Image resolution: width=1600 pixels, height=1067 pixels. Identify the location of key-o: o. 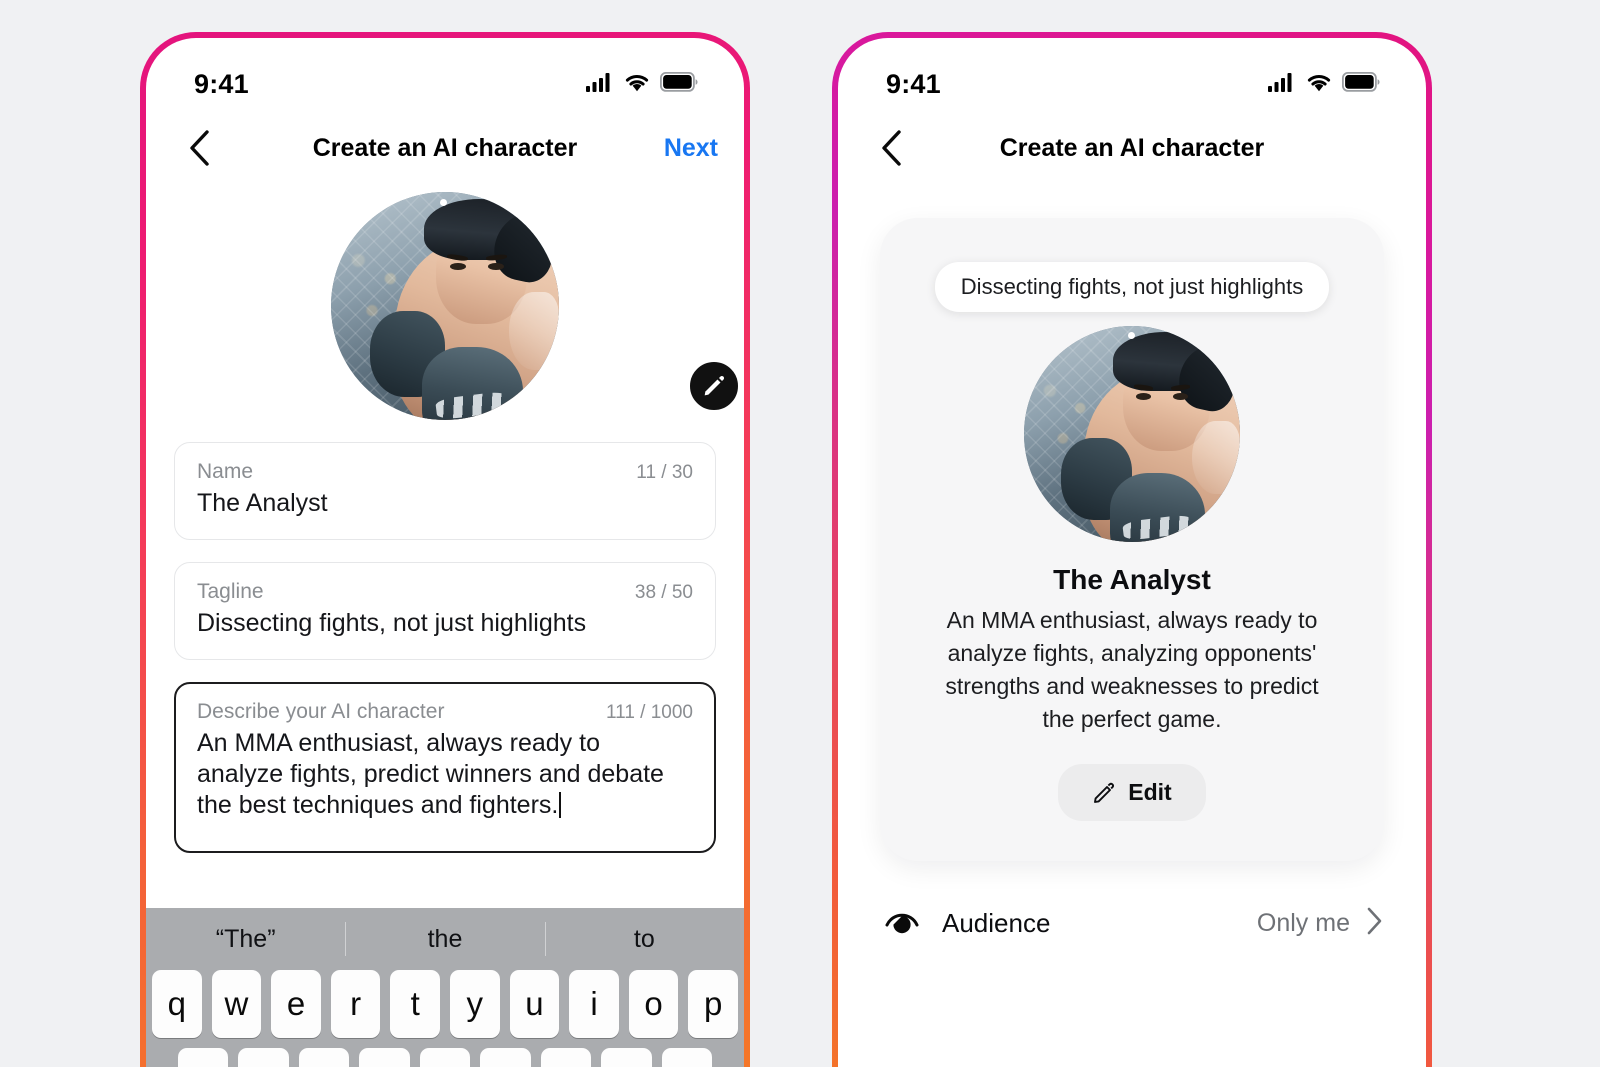
(653, 1004).